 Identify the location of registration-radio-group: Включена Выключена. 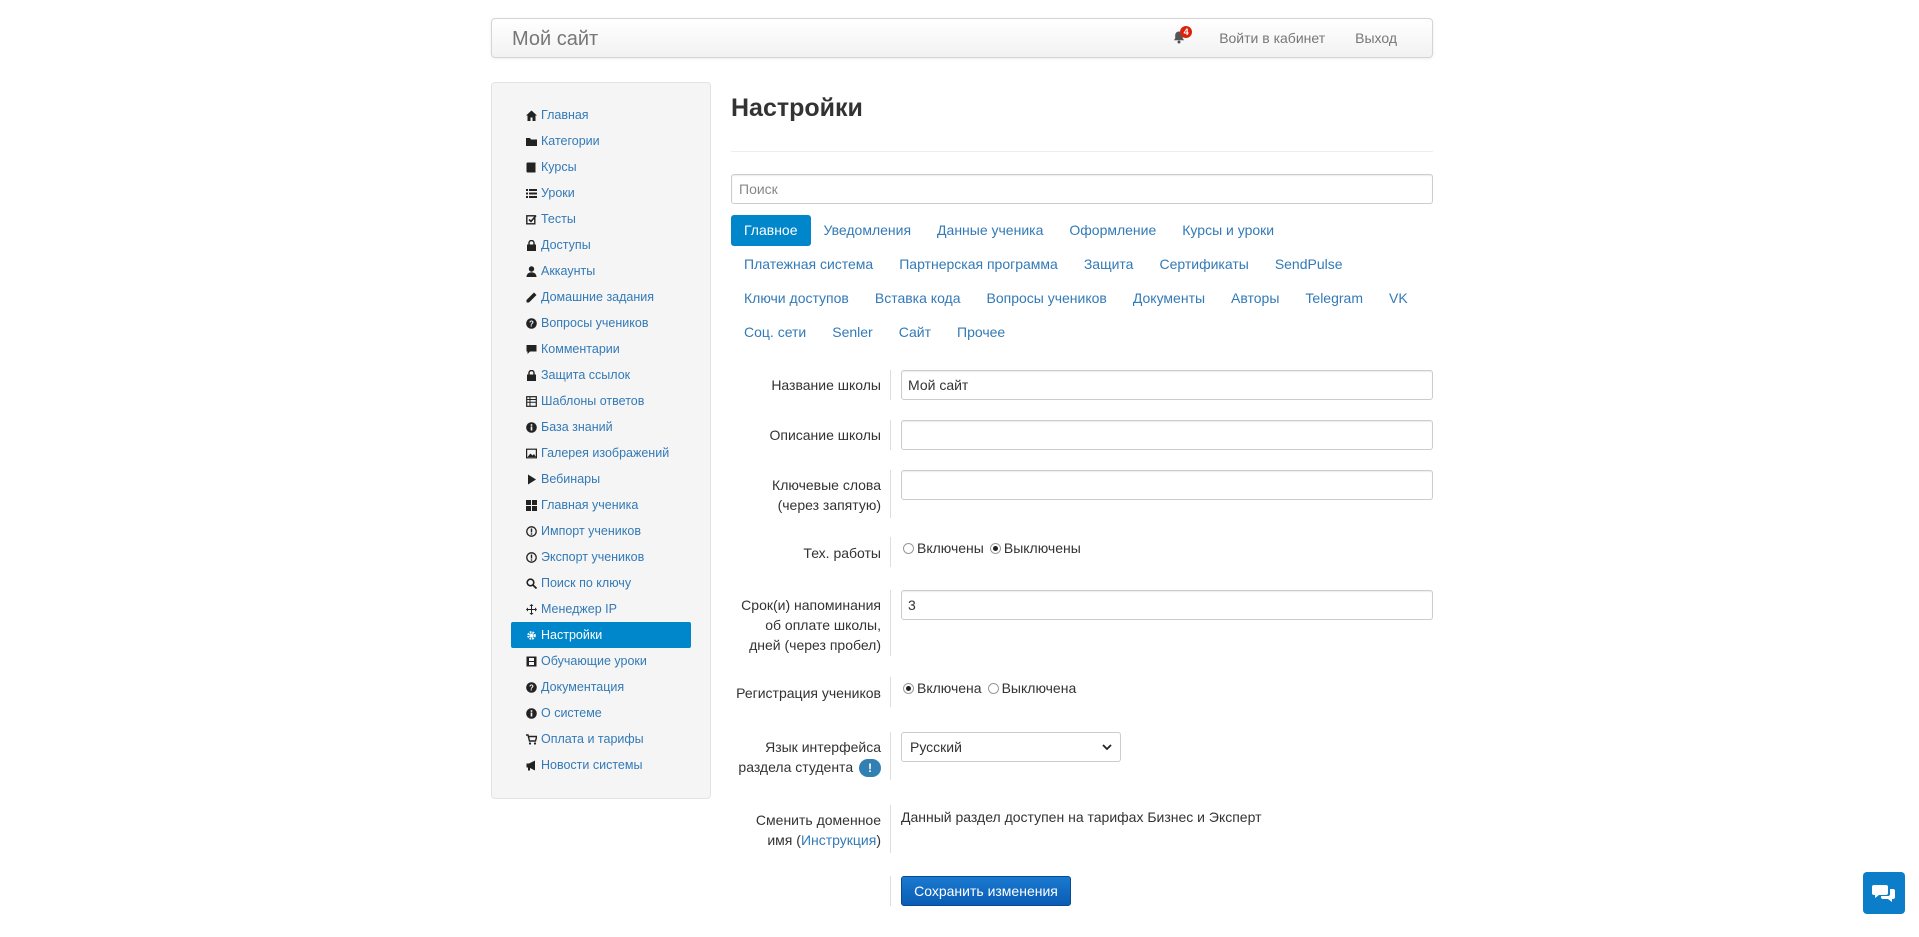
(990, 688).